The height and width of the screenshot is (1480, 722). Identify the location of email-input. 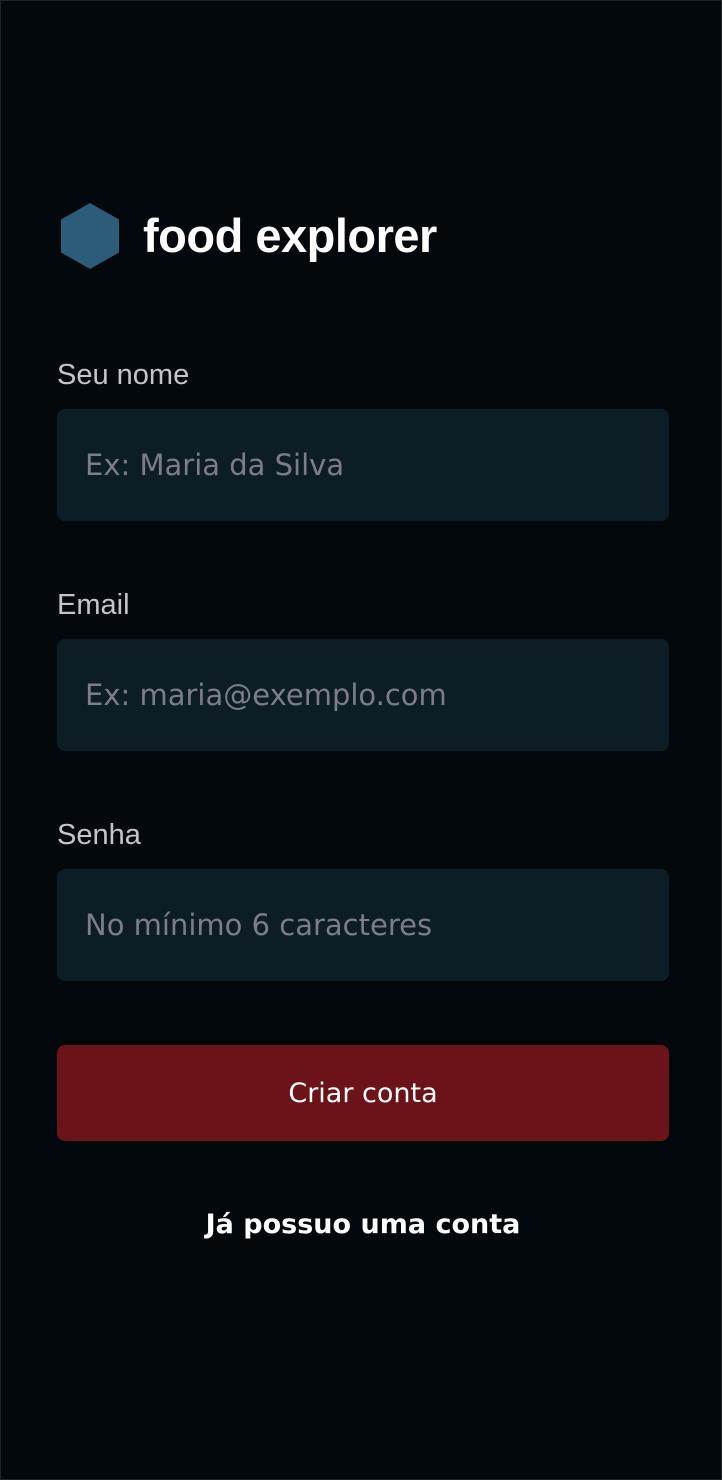
(363, 695).